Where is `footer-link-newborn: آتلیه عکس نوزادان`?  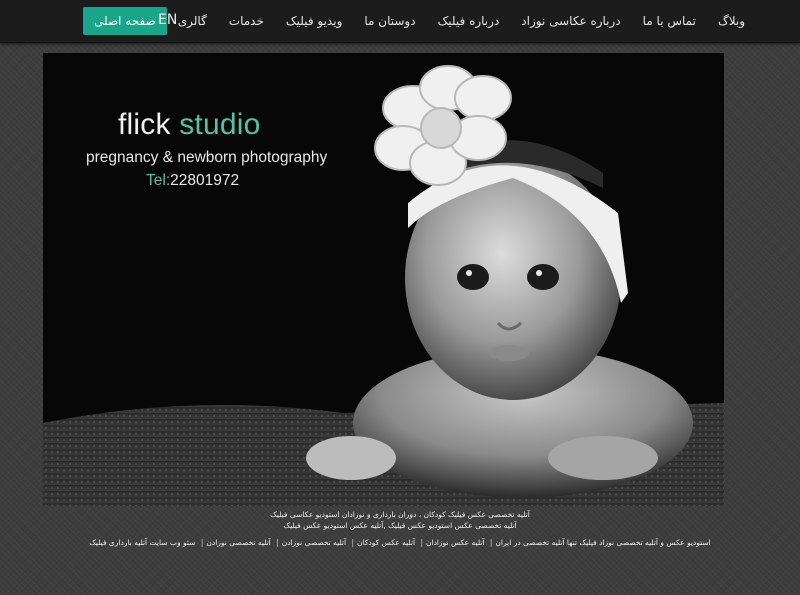 footer-link-newborn: آتلیه عکس نوزادان is located at coordinates (455, 542).